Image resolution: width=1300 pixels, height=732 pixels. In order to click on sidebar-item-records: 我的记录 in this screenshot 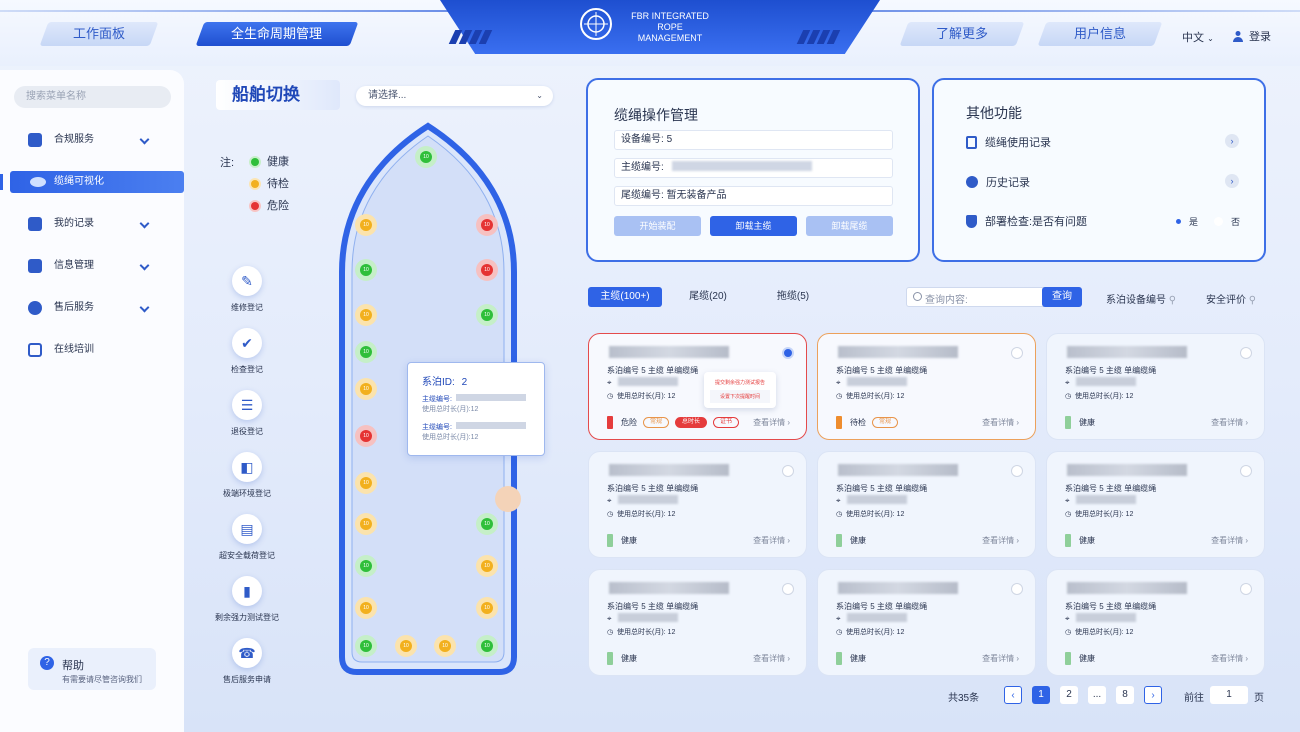, I will do `click(89, 224)`.